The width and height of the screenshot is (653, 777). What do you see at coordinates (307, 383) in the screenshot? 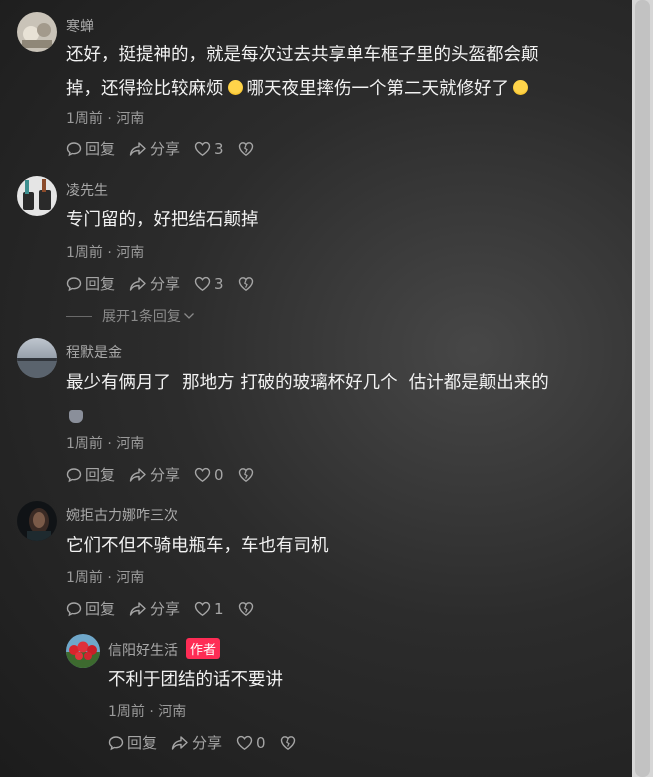
I see `comment-text-line: 最少有俩月了 那地方 打破的玻璃杯好几个 估计都是颠出来的` at bounding box center [307, 383].